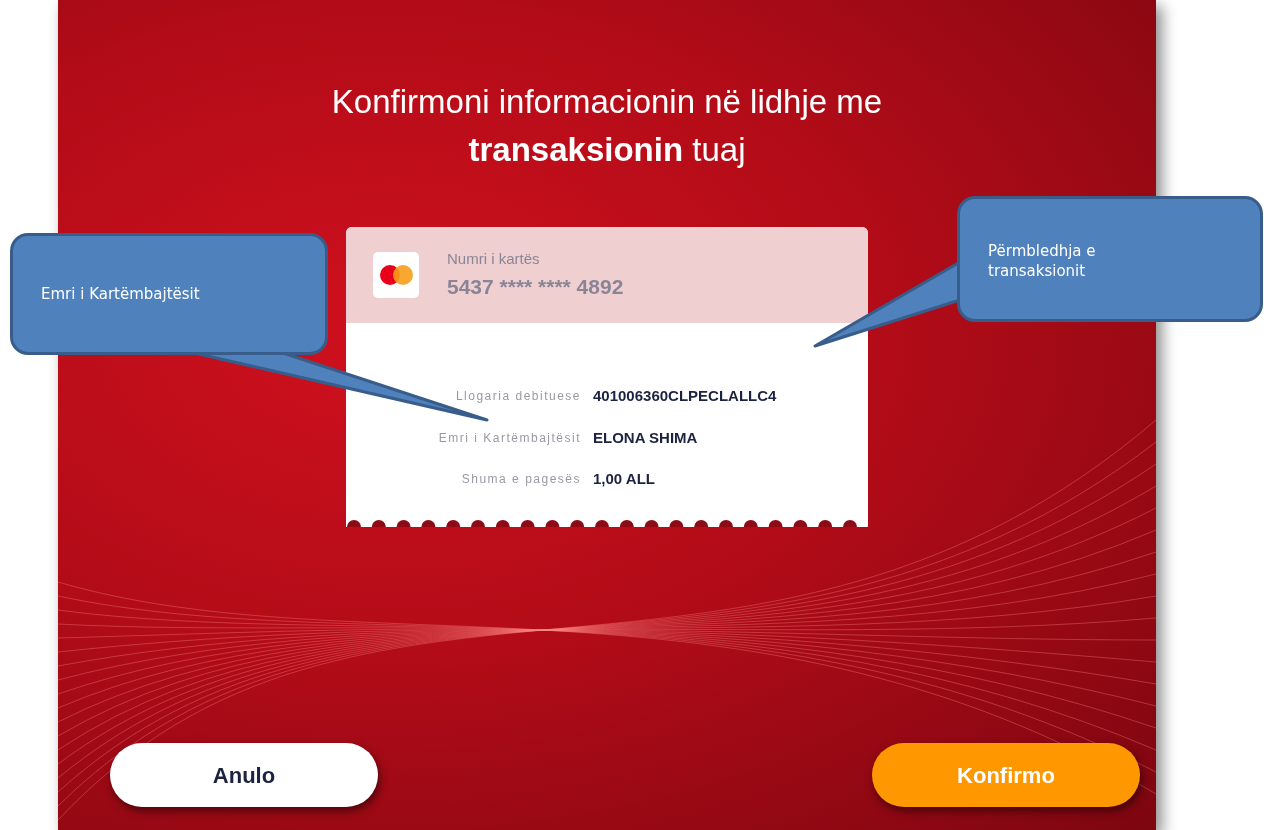 This screenshot has width=1264, height=830. I want to click on detail-label: Shuma e pagesës, so click(520, 480).